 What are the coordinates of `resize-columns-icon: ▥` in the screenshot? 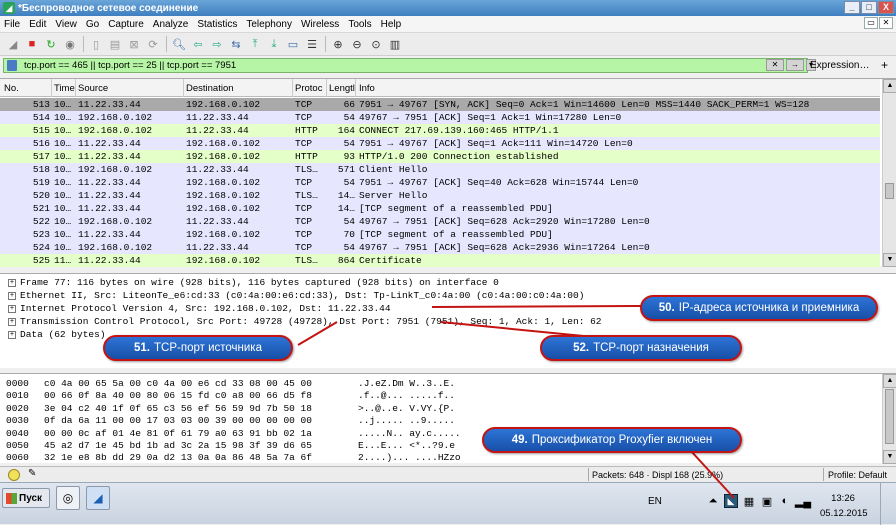 It's located at (395, 44).